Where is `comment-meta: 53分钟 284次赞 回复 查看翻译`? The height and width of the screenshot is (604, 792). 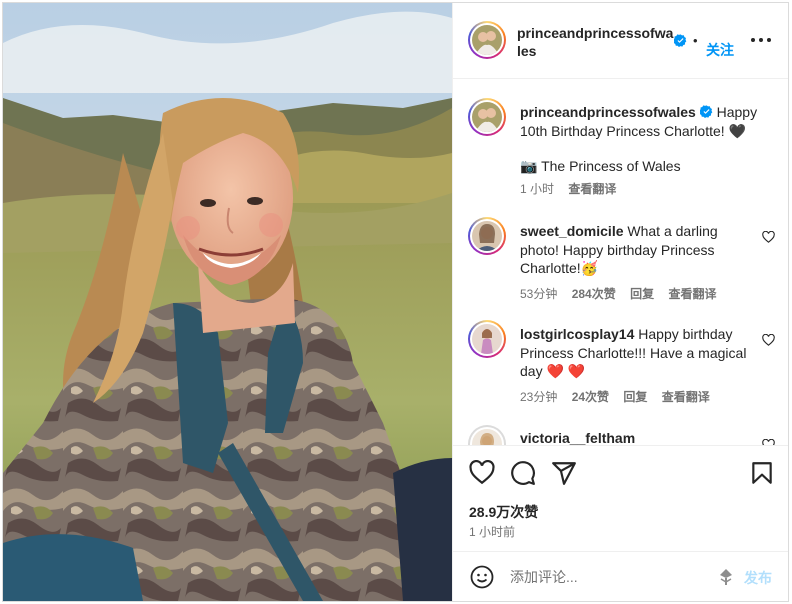 comment-meta: 53分钟 284次赞 回复 查看翻译 is located at coordinates (623, 293).